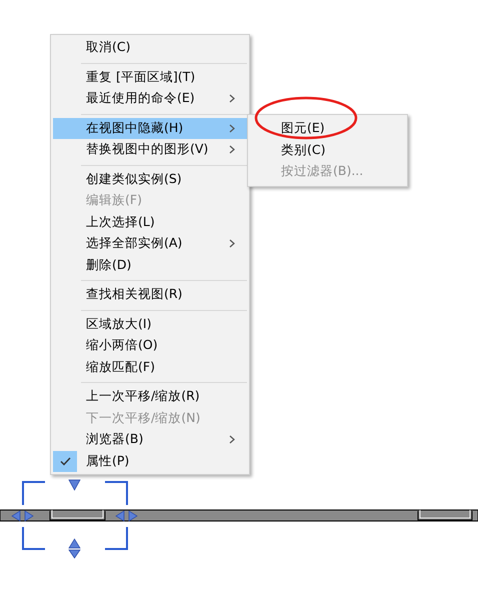  I want to click on menu-item: 区域放大(I), so click(150, 324).